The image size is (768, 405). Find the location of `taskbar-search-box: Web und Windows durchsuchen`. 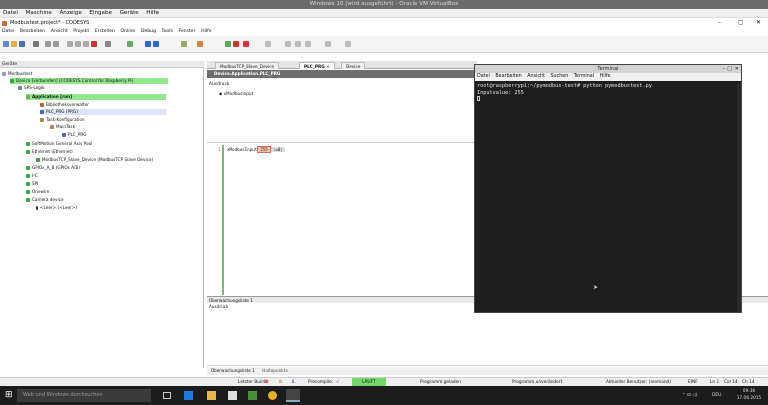

taskbar-search-box: Web und Windows durchsuchen is located at coordinates (84, 395).